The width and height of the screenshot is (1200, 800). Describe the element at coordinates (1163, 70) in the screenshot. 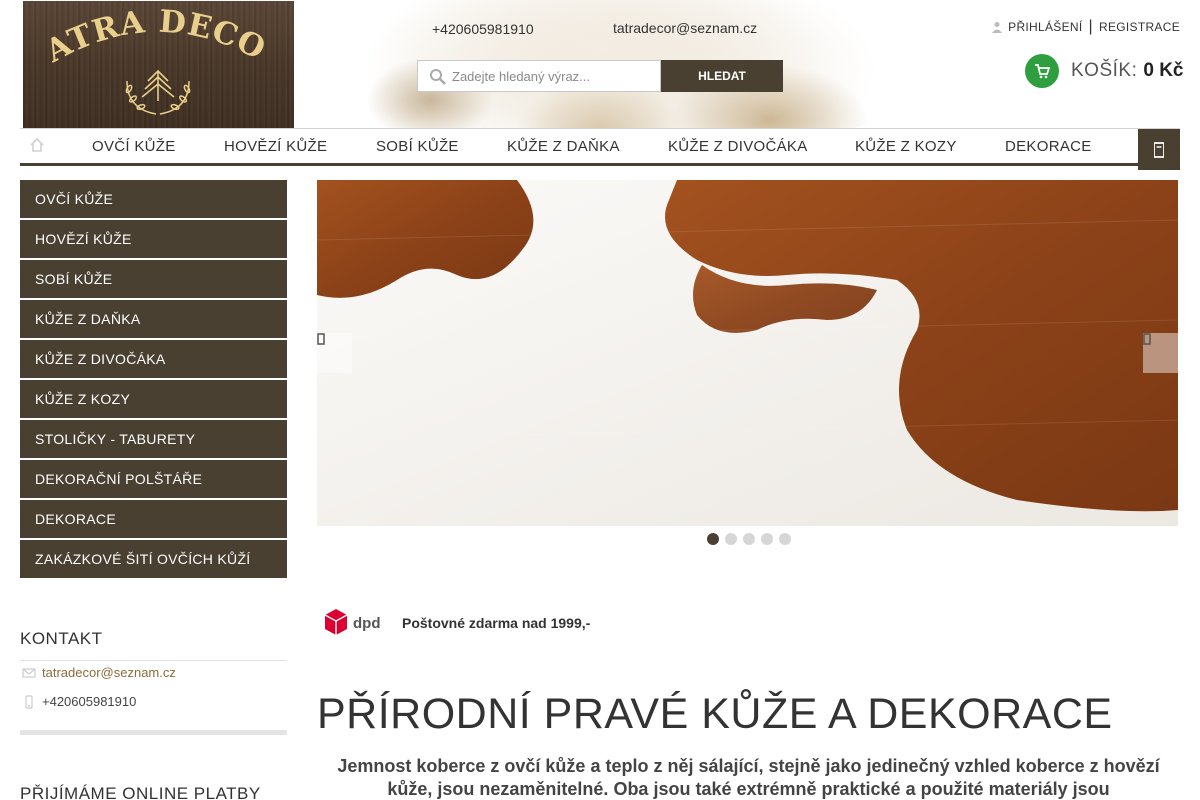

I see `cart-price: 0 Kč` at that location.